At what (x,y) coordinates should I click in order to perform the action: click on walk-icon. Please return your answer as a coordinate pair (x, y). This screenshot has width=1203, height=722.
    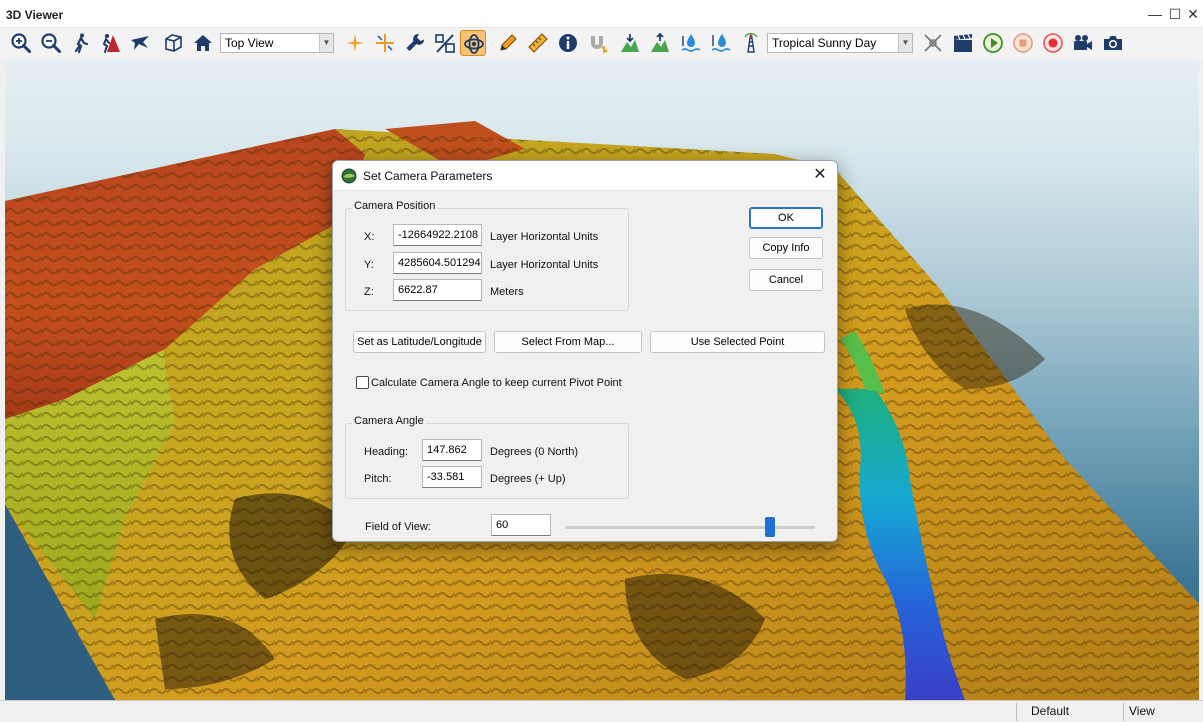
    Looking at the image, I should click on (81, 43).